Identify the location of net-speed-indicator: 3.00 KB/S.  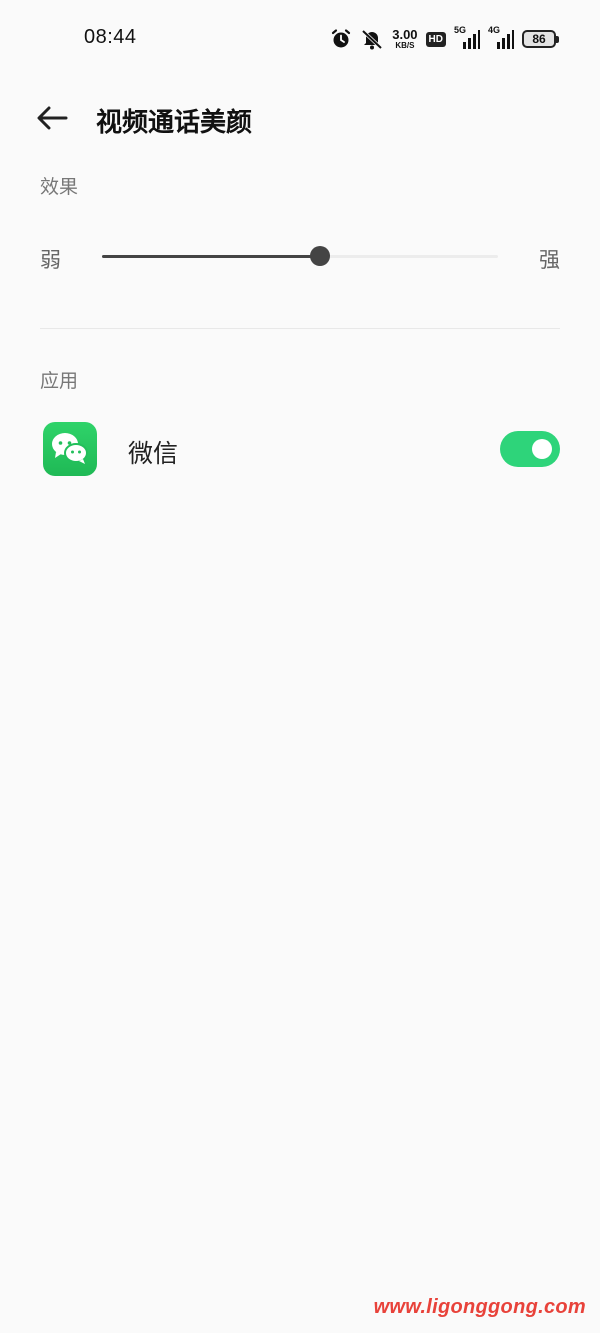
(404, 39).